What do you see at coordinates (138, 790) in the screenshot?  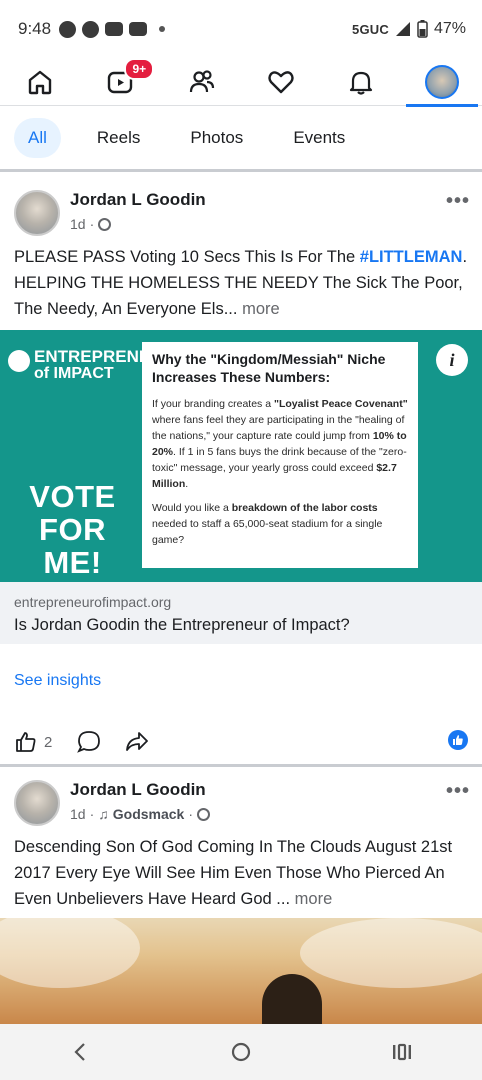 I see `post2-author-name: Jordan L Goodin` at bounding box center [138, 790].